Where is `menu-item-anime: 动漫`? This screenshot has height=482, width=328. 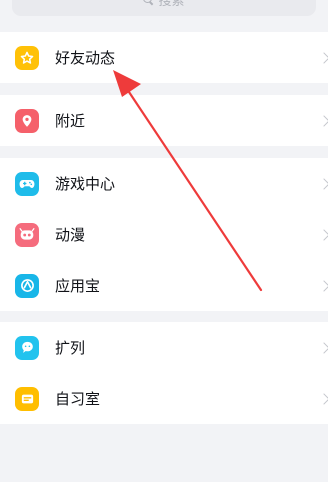
menu-item-anime: 动漫 is located at coordinates (164, 234).